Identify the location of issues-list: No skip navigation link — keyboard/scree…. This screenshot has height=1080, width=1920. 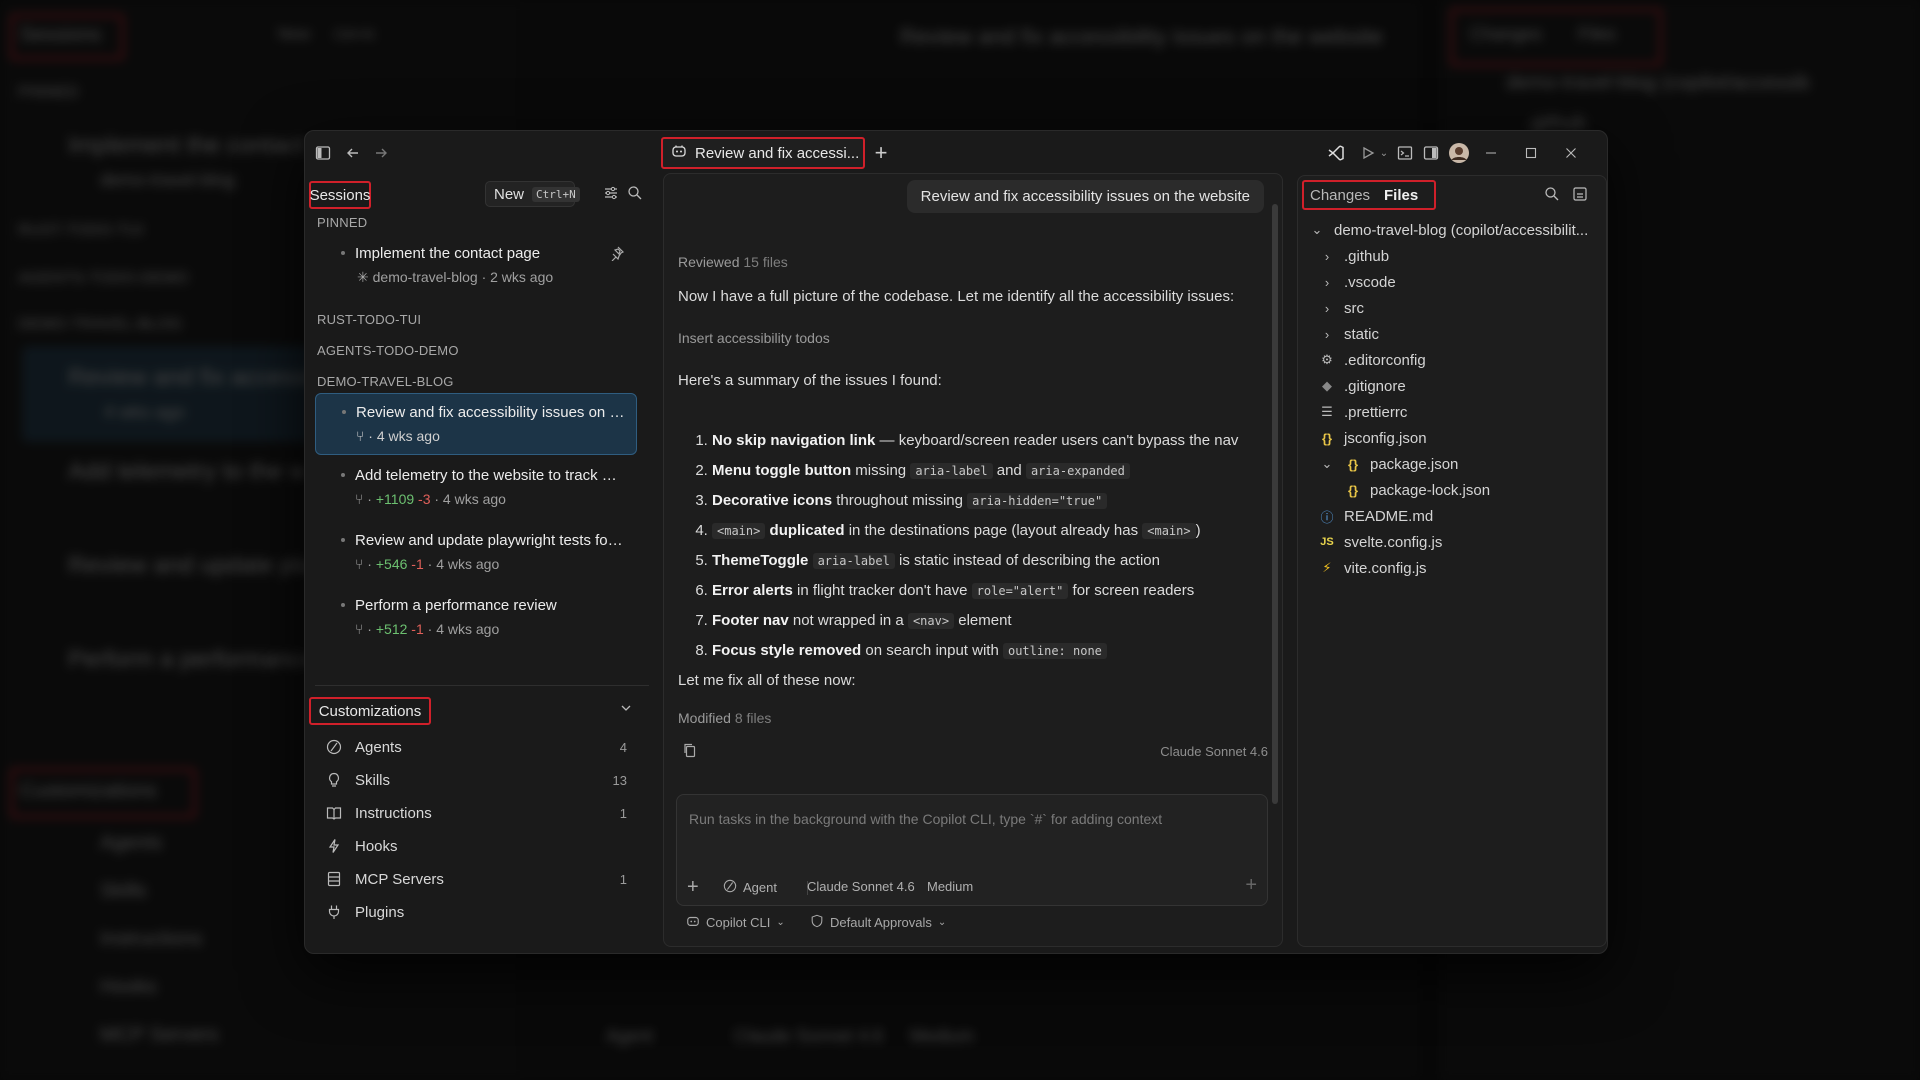
(985, 546).